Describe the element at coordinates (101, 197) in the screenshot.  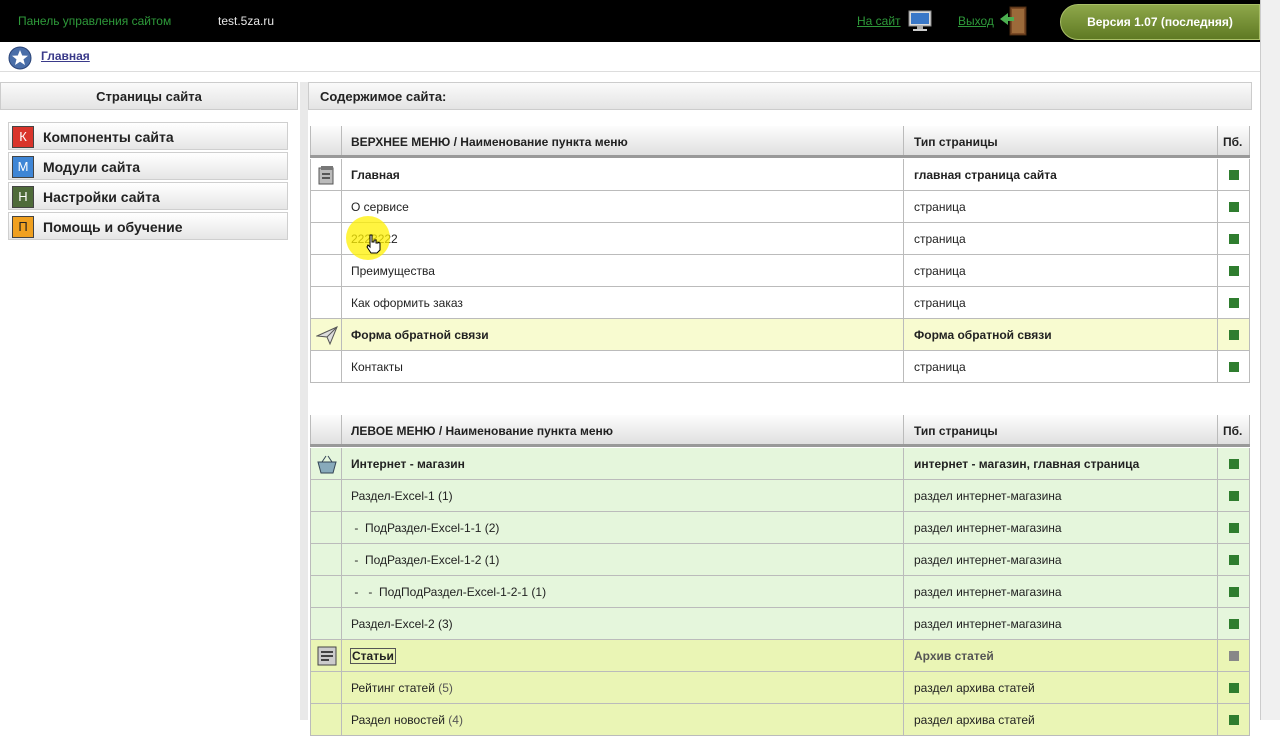
I see `sidebar-item-label: Настройки сайта` at that location.